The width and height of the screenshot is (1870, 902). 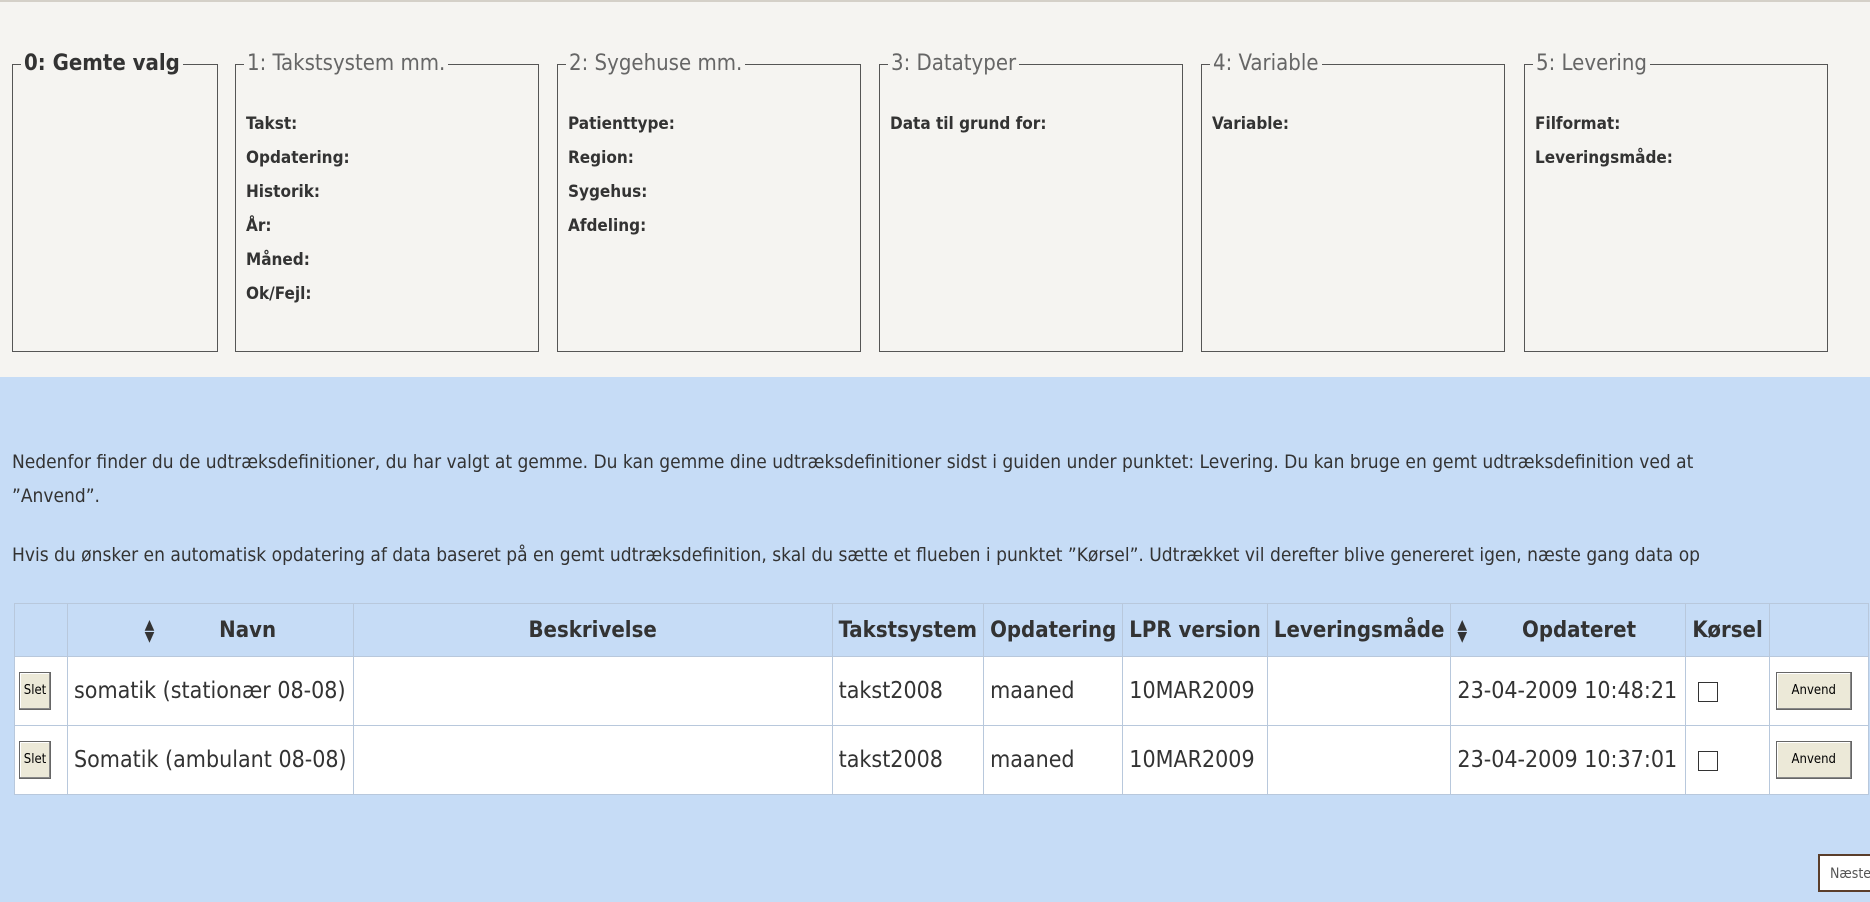 What do you see at coordinates (608, 192) in the screenshot?
I see `field-label: Sygehus:` at bounding box center [608, 192].